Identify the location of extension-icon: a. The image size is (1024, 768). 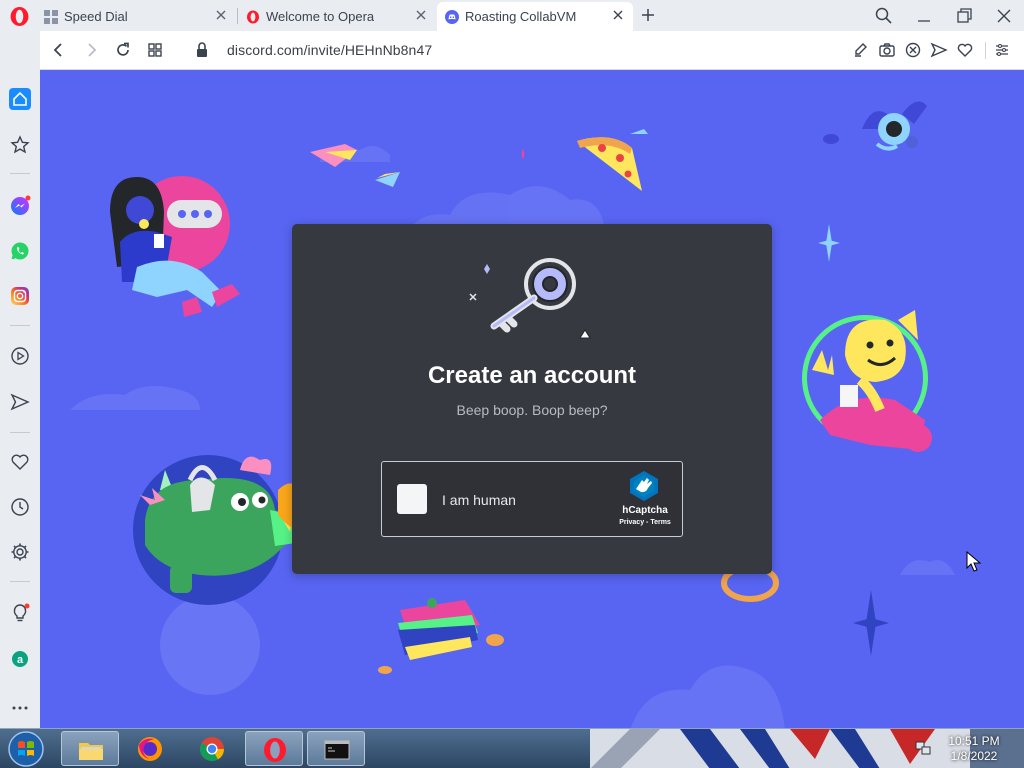
(20, 659).